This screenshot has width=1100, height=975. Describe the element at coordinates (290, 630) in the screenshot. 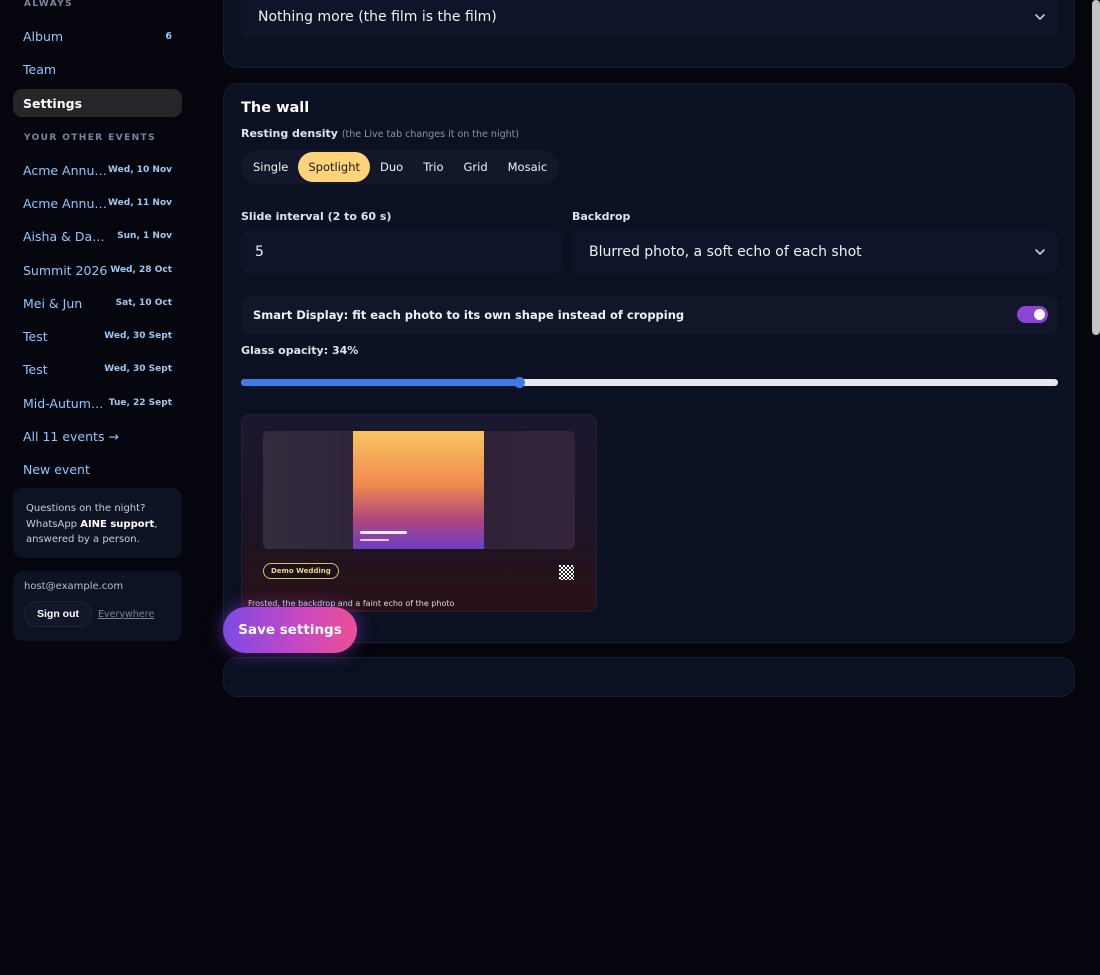

I see `save-settings-button: Save settings` at that location.